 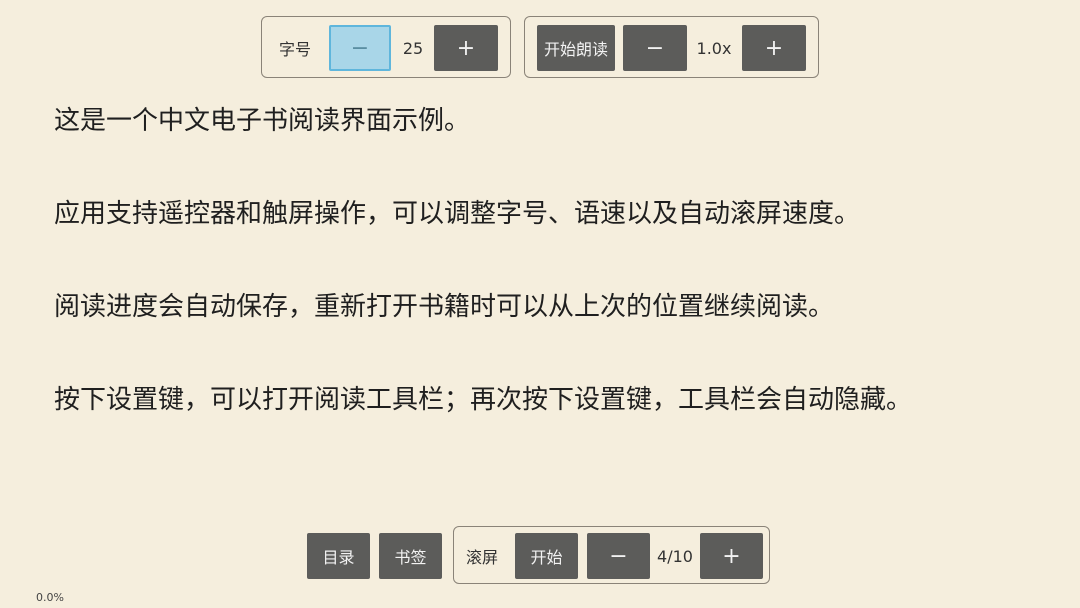 I want to click on font-size-value: 25, so click(x=413, y=48).